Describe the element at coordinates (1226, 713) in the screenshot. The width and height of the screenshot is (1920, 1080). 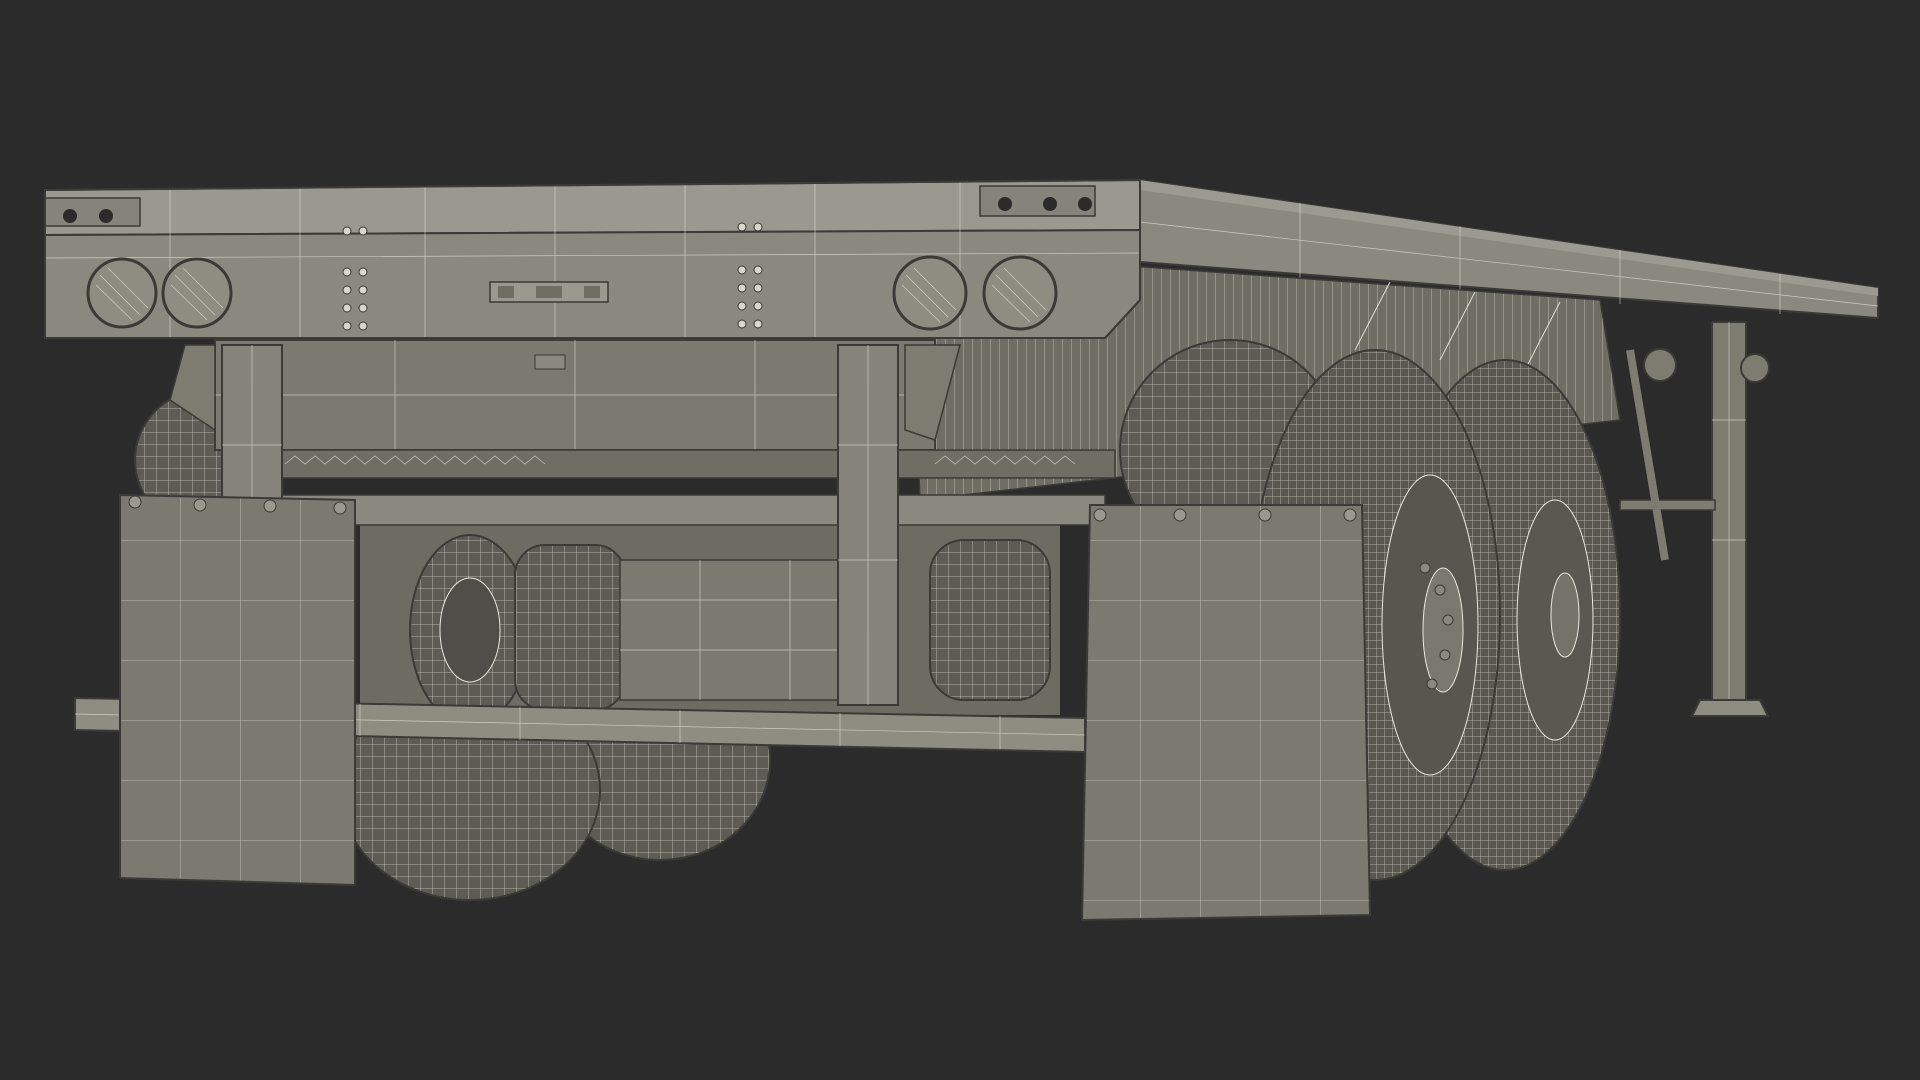
I see `mud-flap-right` at that location.